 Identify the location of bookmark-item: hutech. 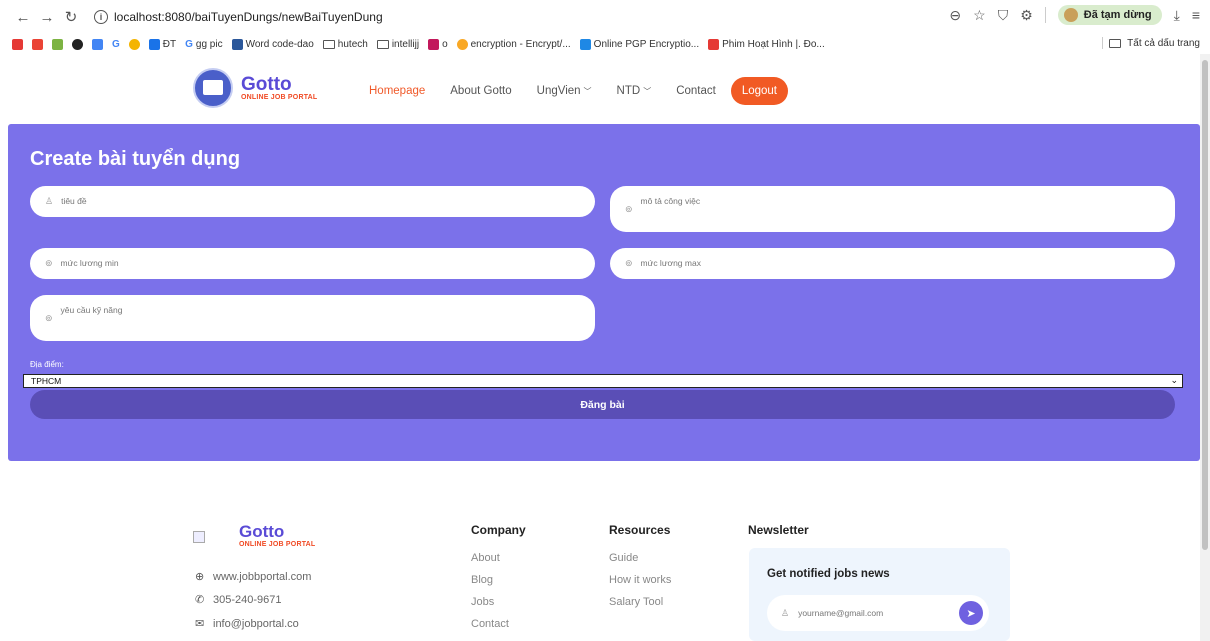
(345, 44).